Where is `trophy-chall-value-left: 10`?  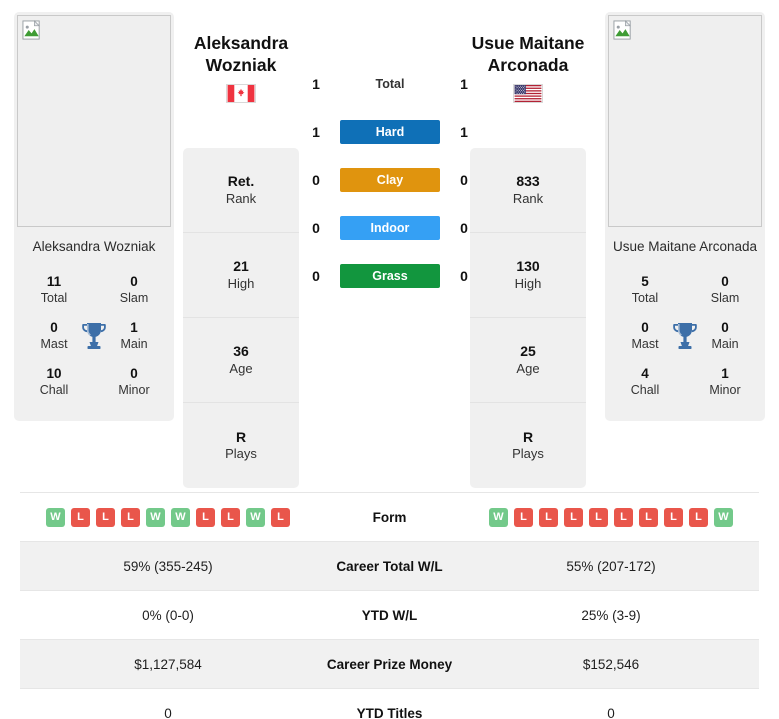
trophy-chall-value-left: 10 is located at coordinates (54, 374).